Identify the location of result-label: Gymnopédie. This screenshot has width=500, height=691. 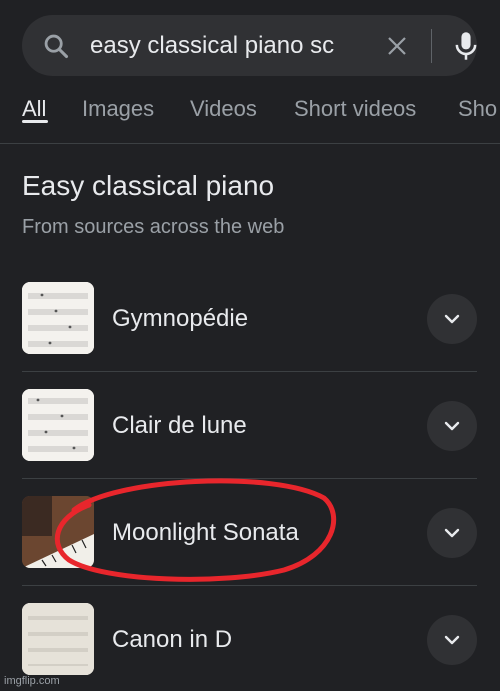
(180, 319).